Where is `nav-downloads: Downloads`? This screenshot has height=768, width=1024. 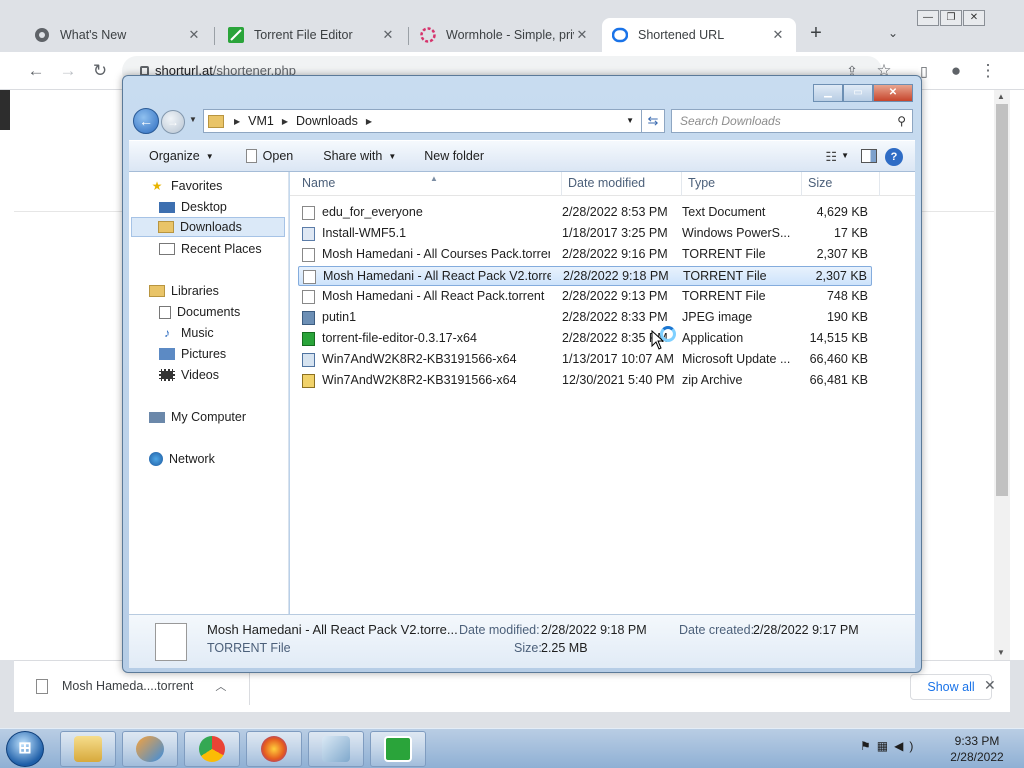 nav-downloads: Downloads is located at coordinates (208, 227).